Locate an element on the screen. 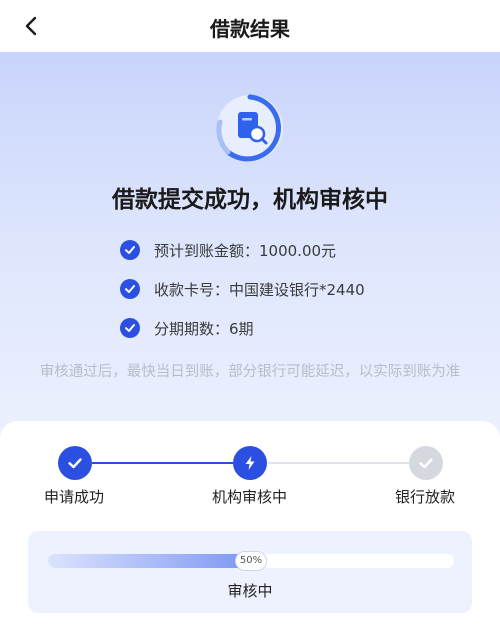 The height and width of the screenshot is (631, 500). step-2-label: 机构审核中 is located at coordinates (250, 497).